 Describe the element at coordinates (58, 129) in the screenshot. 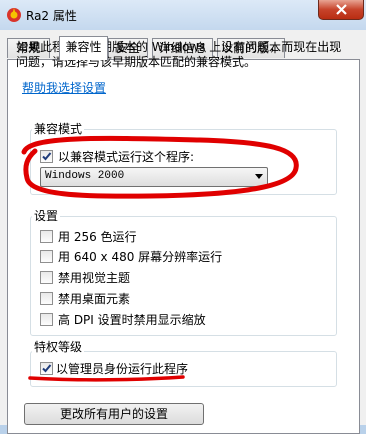

I see `compat-mode-label: 兼容模式` at that location.